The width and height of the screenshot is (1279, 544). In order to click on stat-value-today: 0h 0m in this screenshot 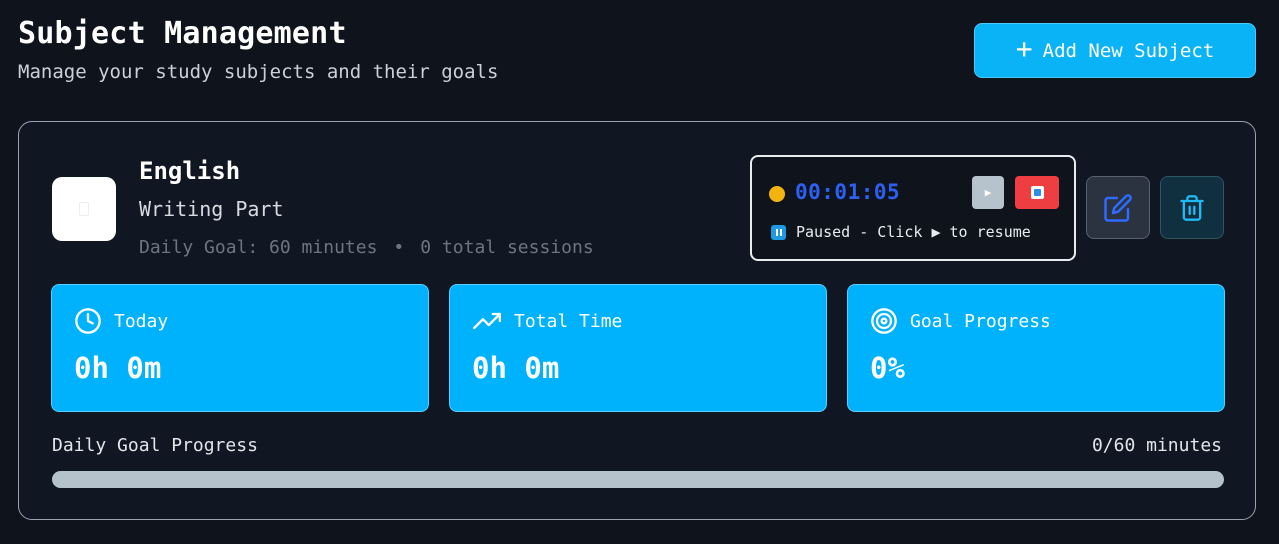, I will do `click(118, 368)`.